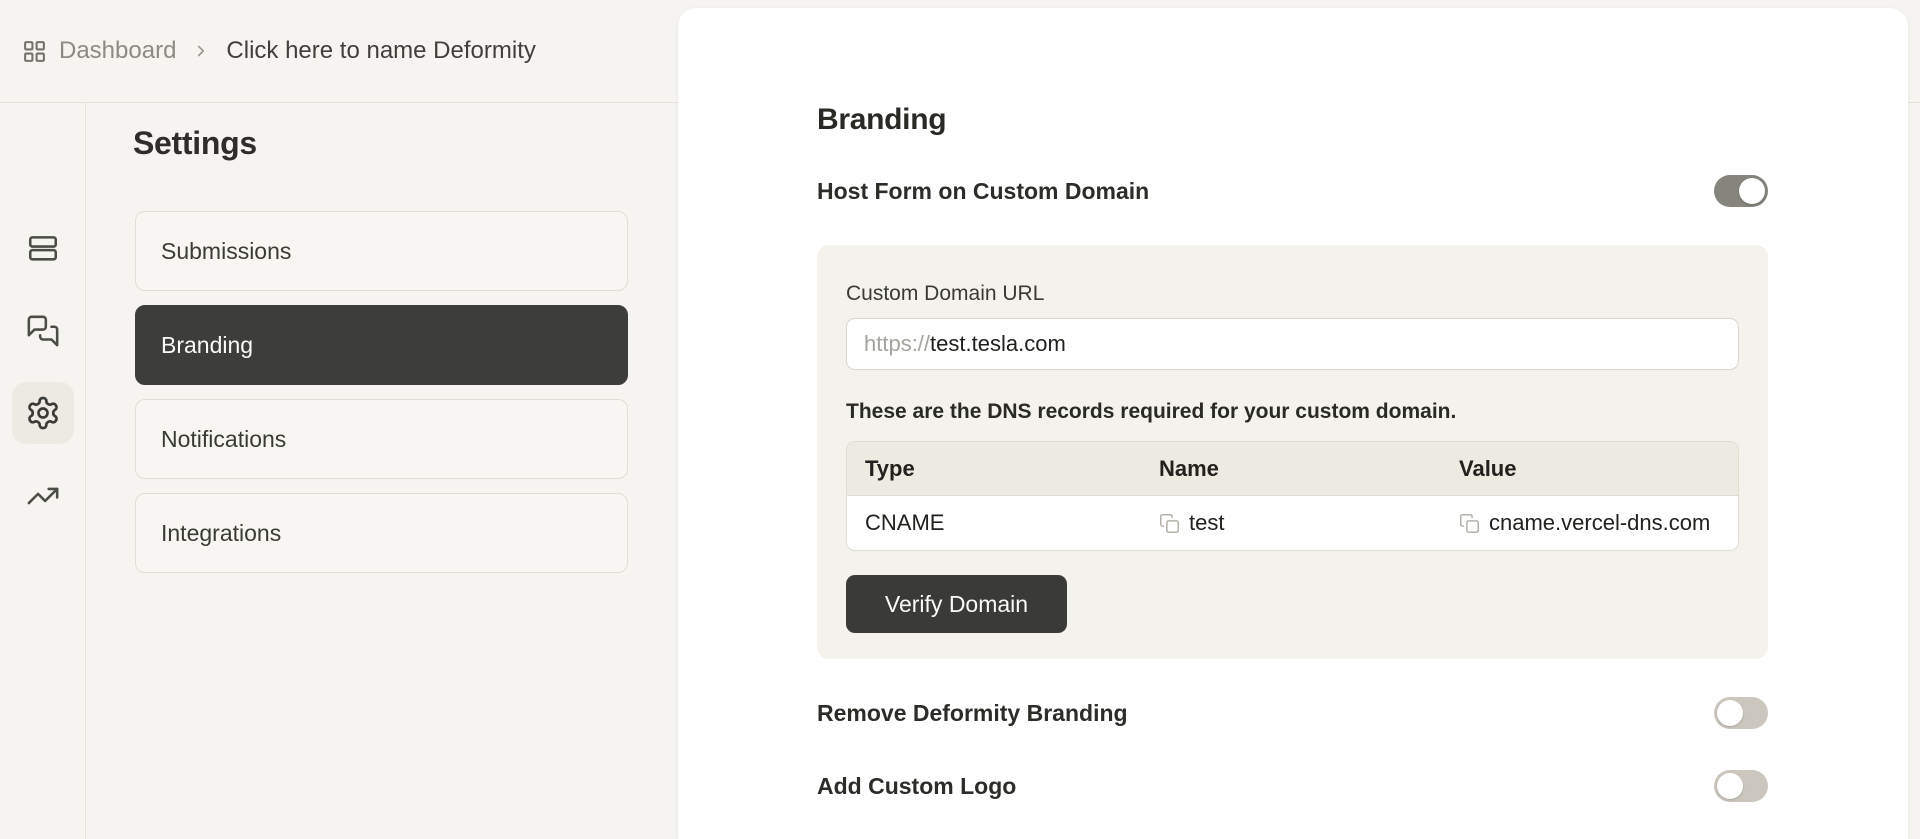  Describe the element at coordinates (43, 248) in the screenshot. I see `form-builder-nav-rows-icon` at that location.